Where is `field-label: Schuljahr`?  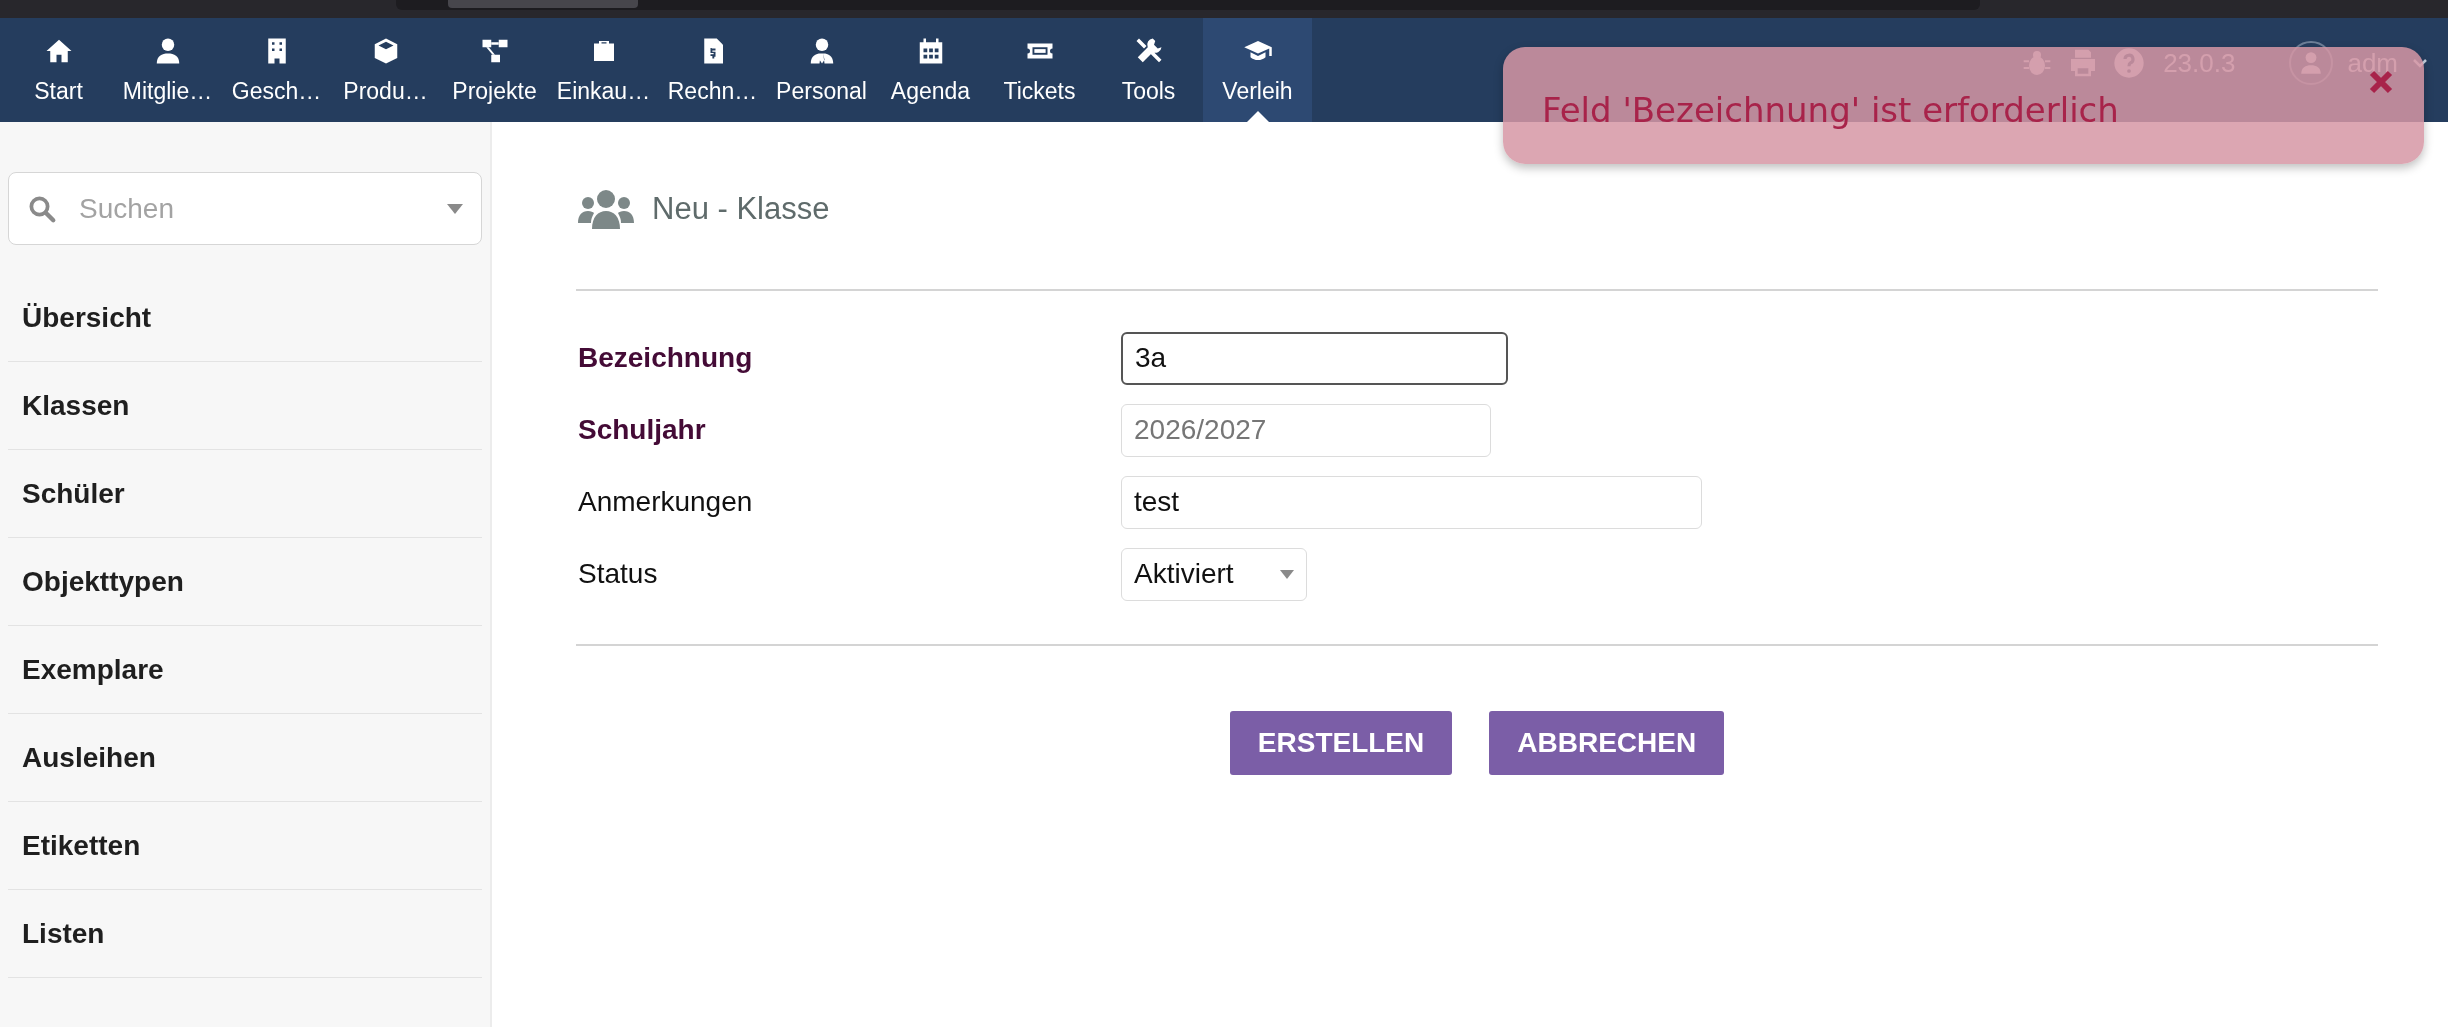
field-label: Schuljahr is located at coordinates (642, 430).